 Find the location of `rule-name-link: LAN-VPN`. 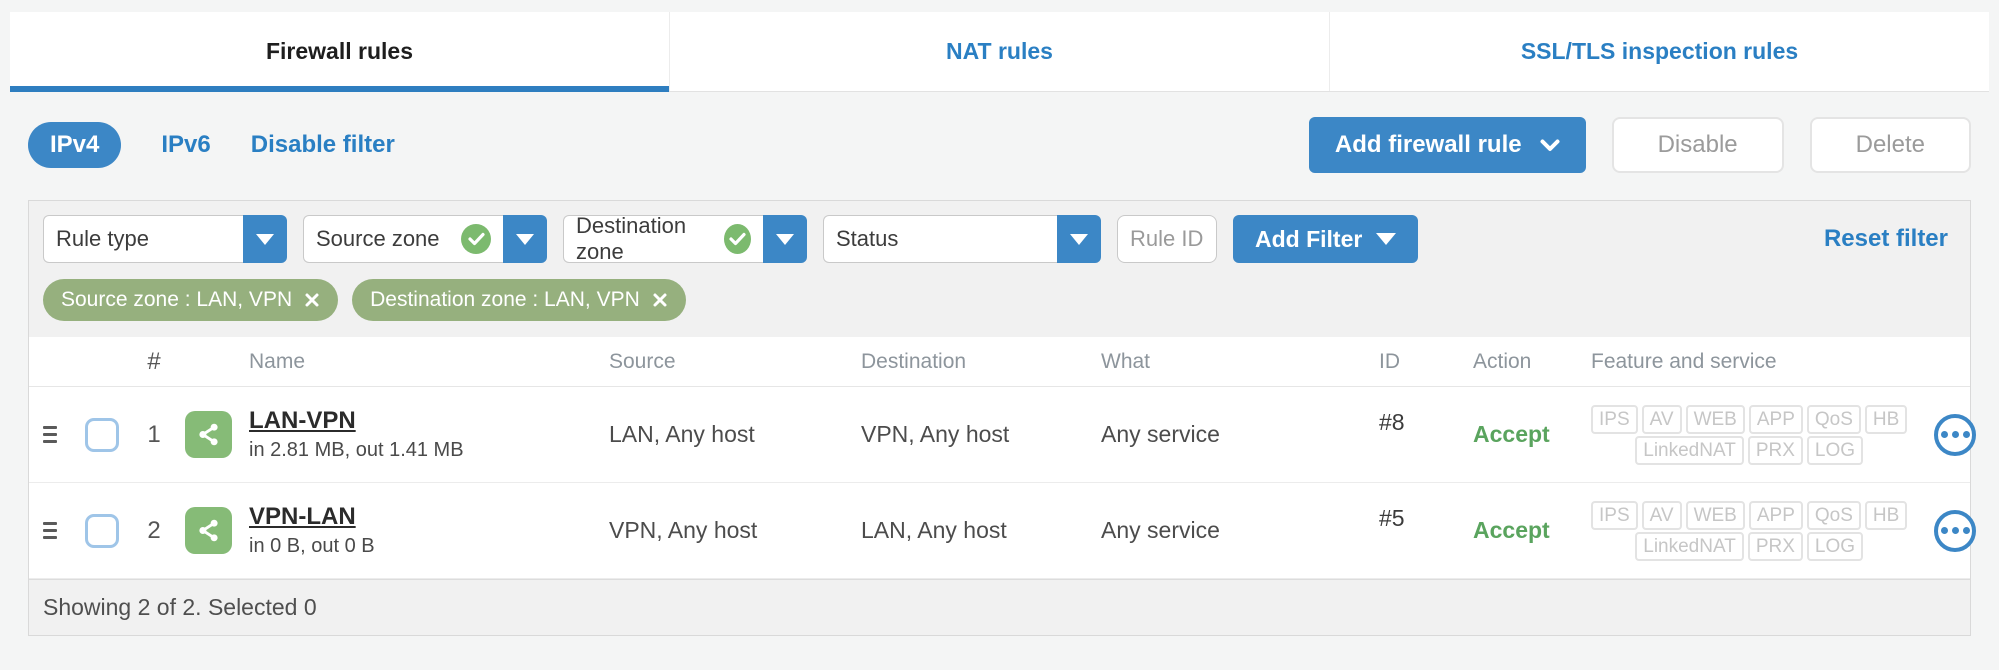

rule-name-link: LAN-VPN is located at coordinates (302, 421).